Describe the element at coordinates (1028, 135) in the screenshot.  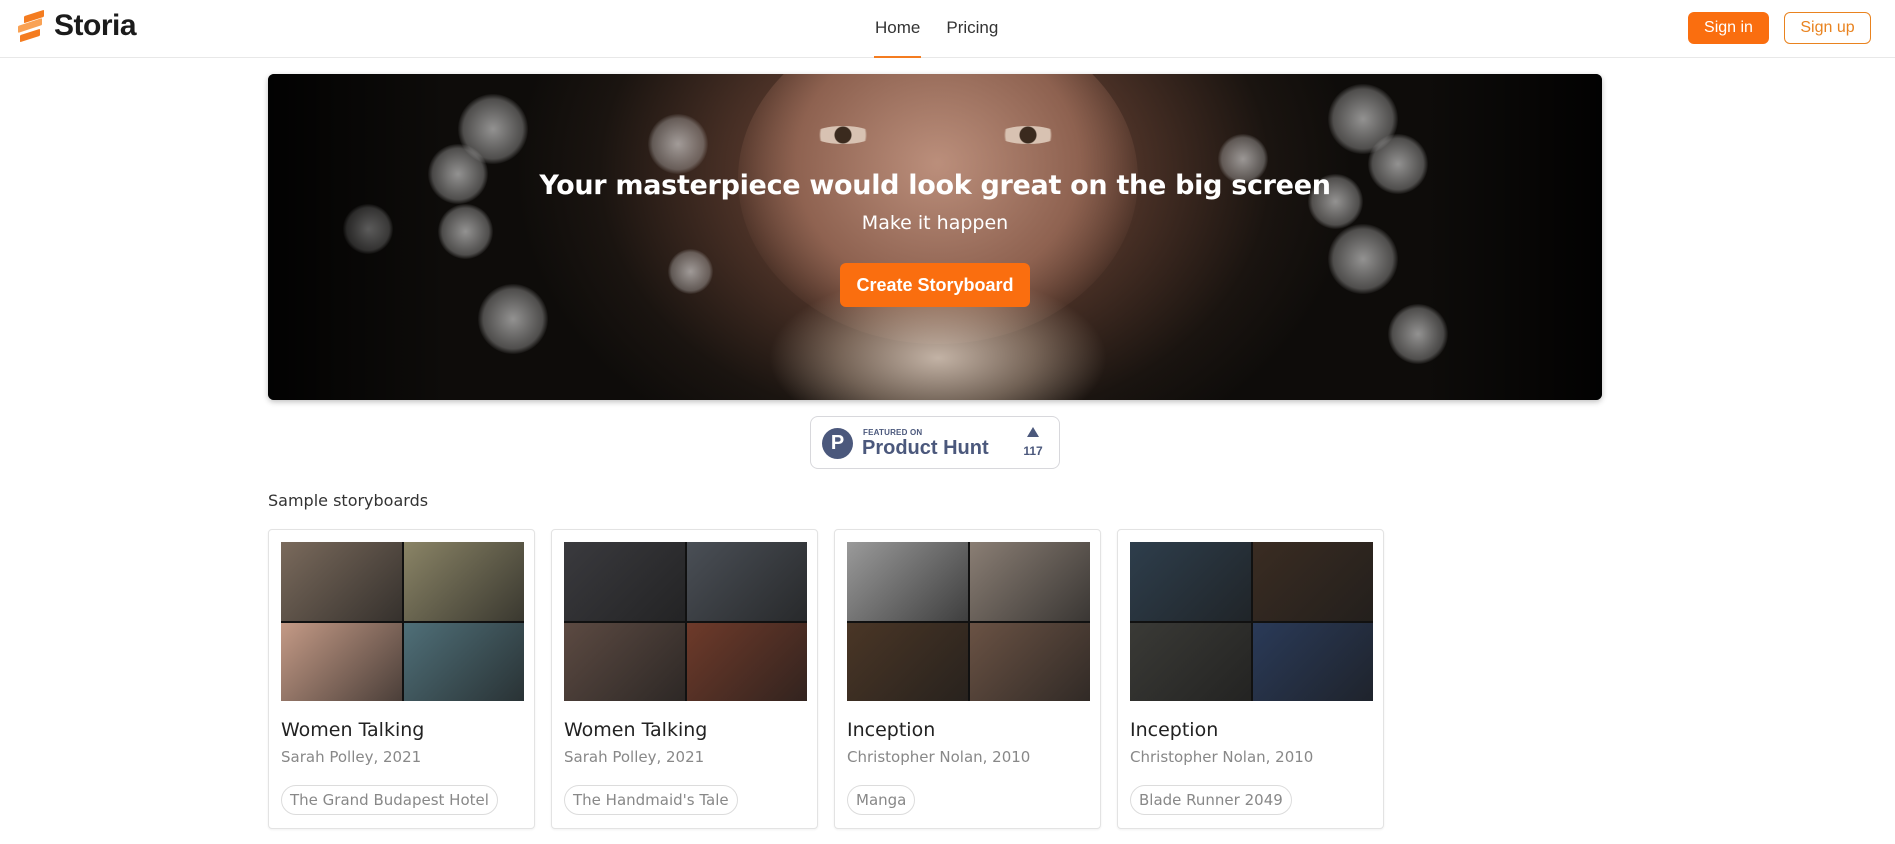
I see `hero-eye-right` at that location.